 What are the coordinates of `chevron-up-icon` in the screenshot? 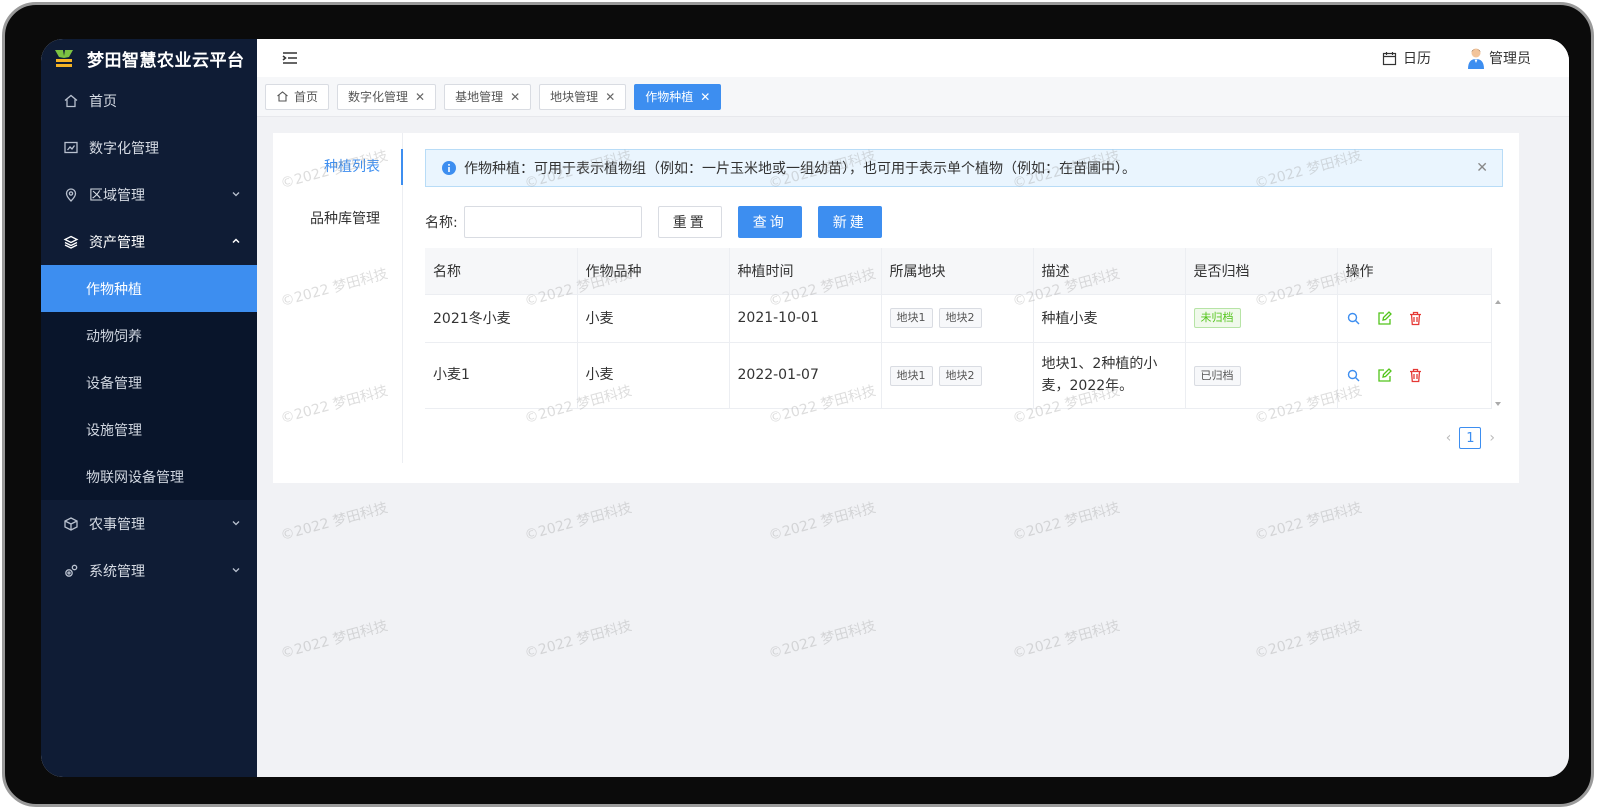 It's located at (236, 241).